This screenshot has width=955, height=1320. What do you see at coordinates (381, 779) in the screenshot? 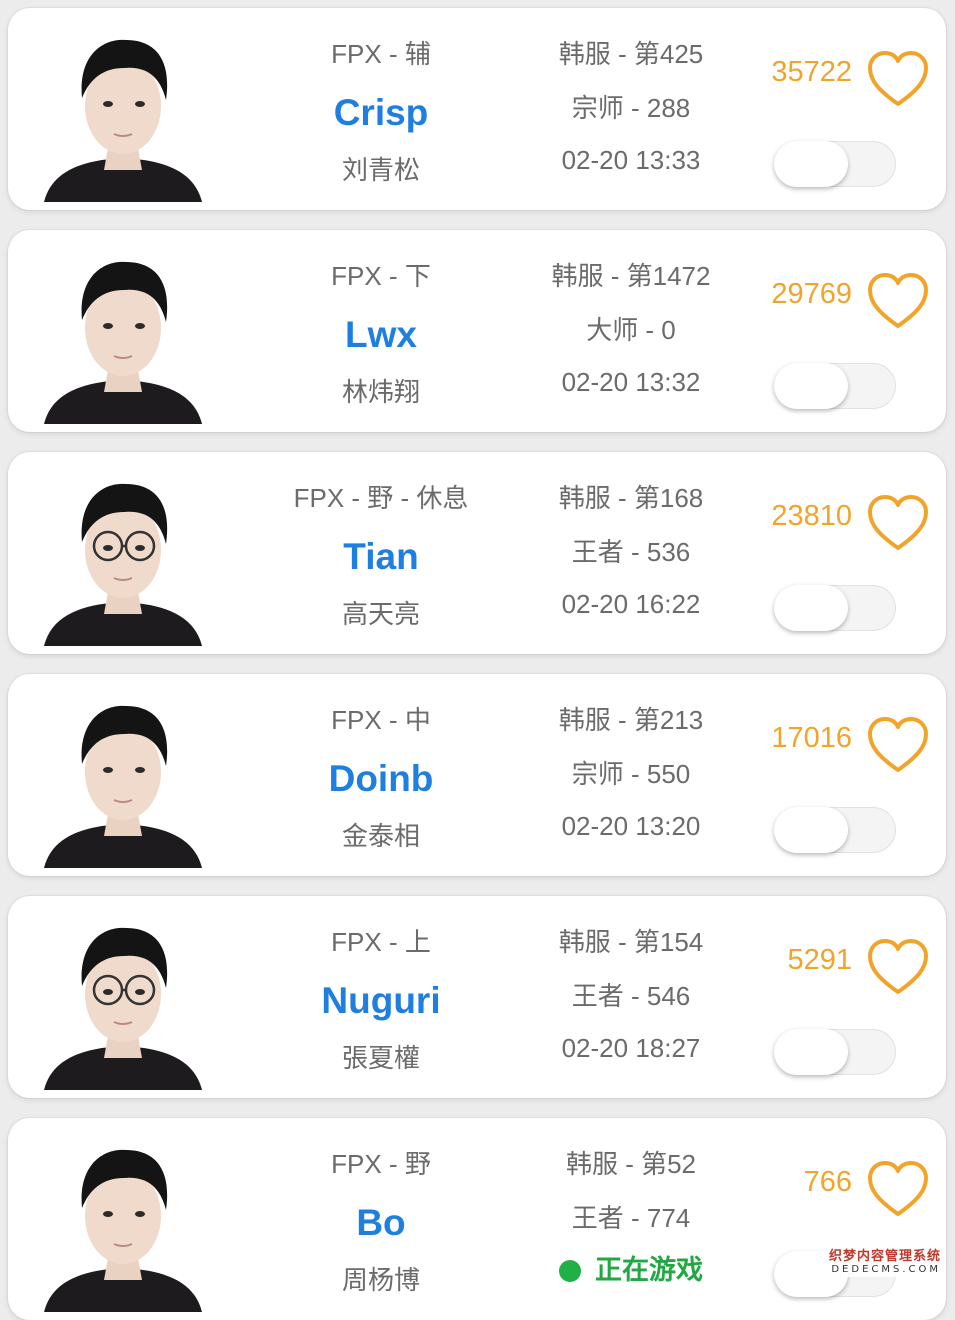
I see `player-ign: Doinb` at bounding box center [381, 779].